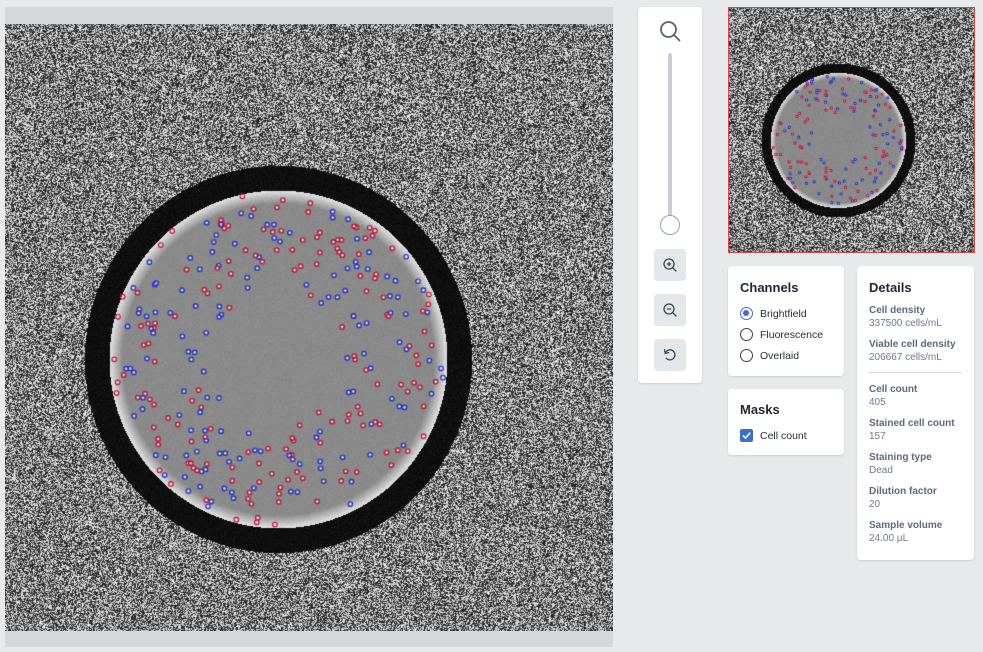  I want to click on channel-option-brightfield: Brightfield, so click(786, 313).